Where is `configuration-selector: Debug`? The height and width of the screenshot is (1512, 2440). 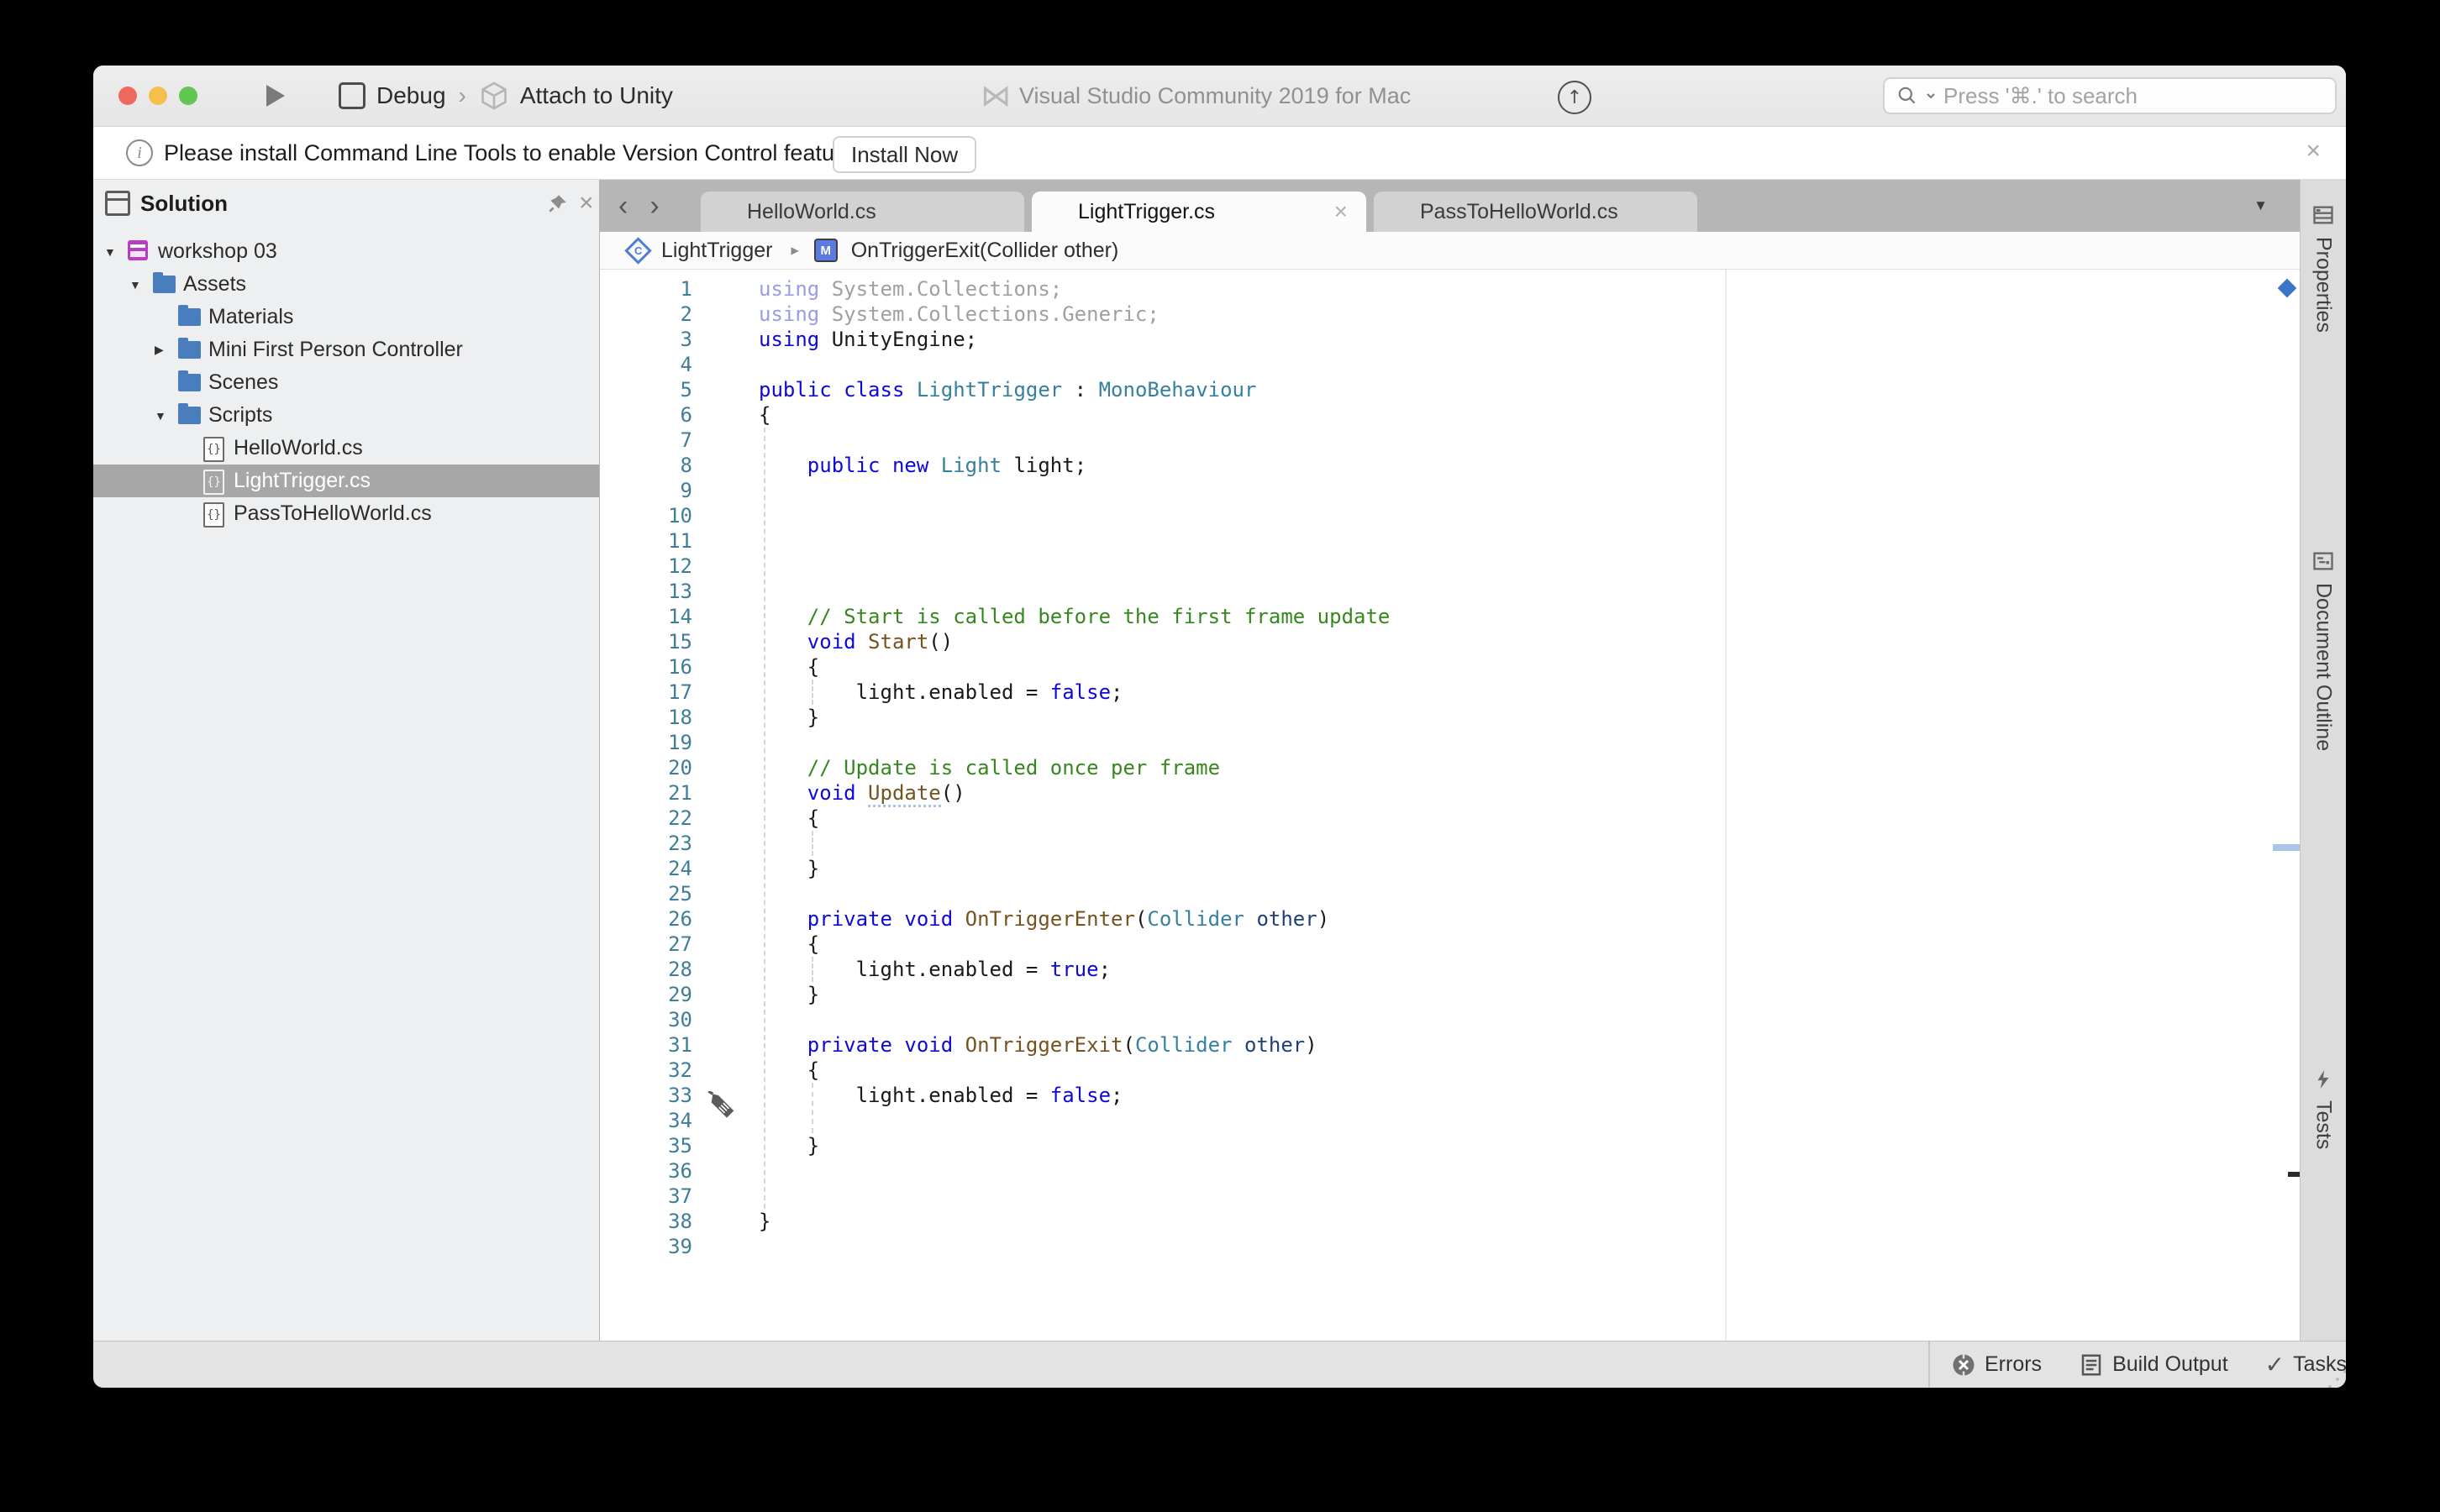 configuration-selector: Debug is located at coordinates (411, 95).